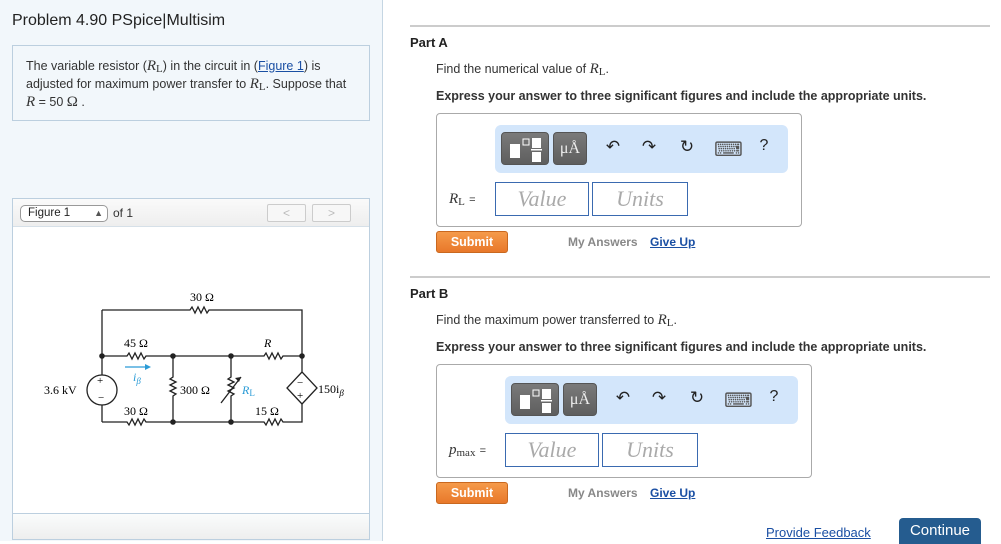 The width and height of the screenshot is (1001, 544). What do you see at coordinates (195, 390) in the screenshot?
I see `label-r-300: 300 Ω` at bounding box center [195, 390].